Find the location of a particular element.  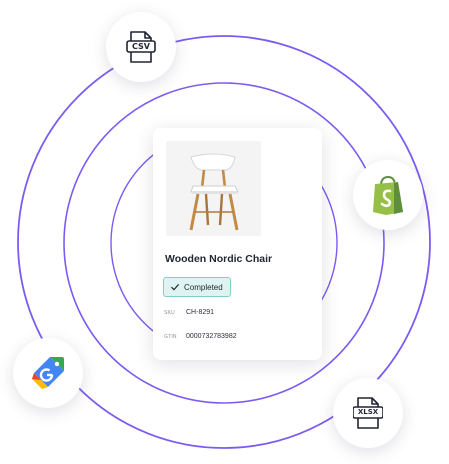

xlsx-file-icon: XLSX is located at coordinates (368, 413).